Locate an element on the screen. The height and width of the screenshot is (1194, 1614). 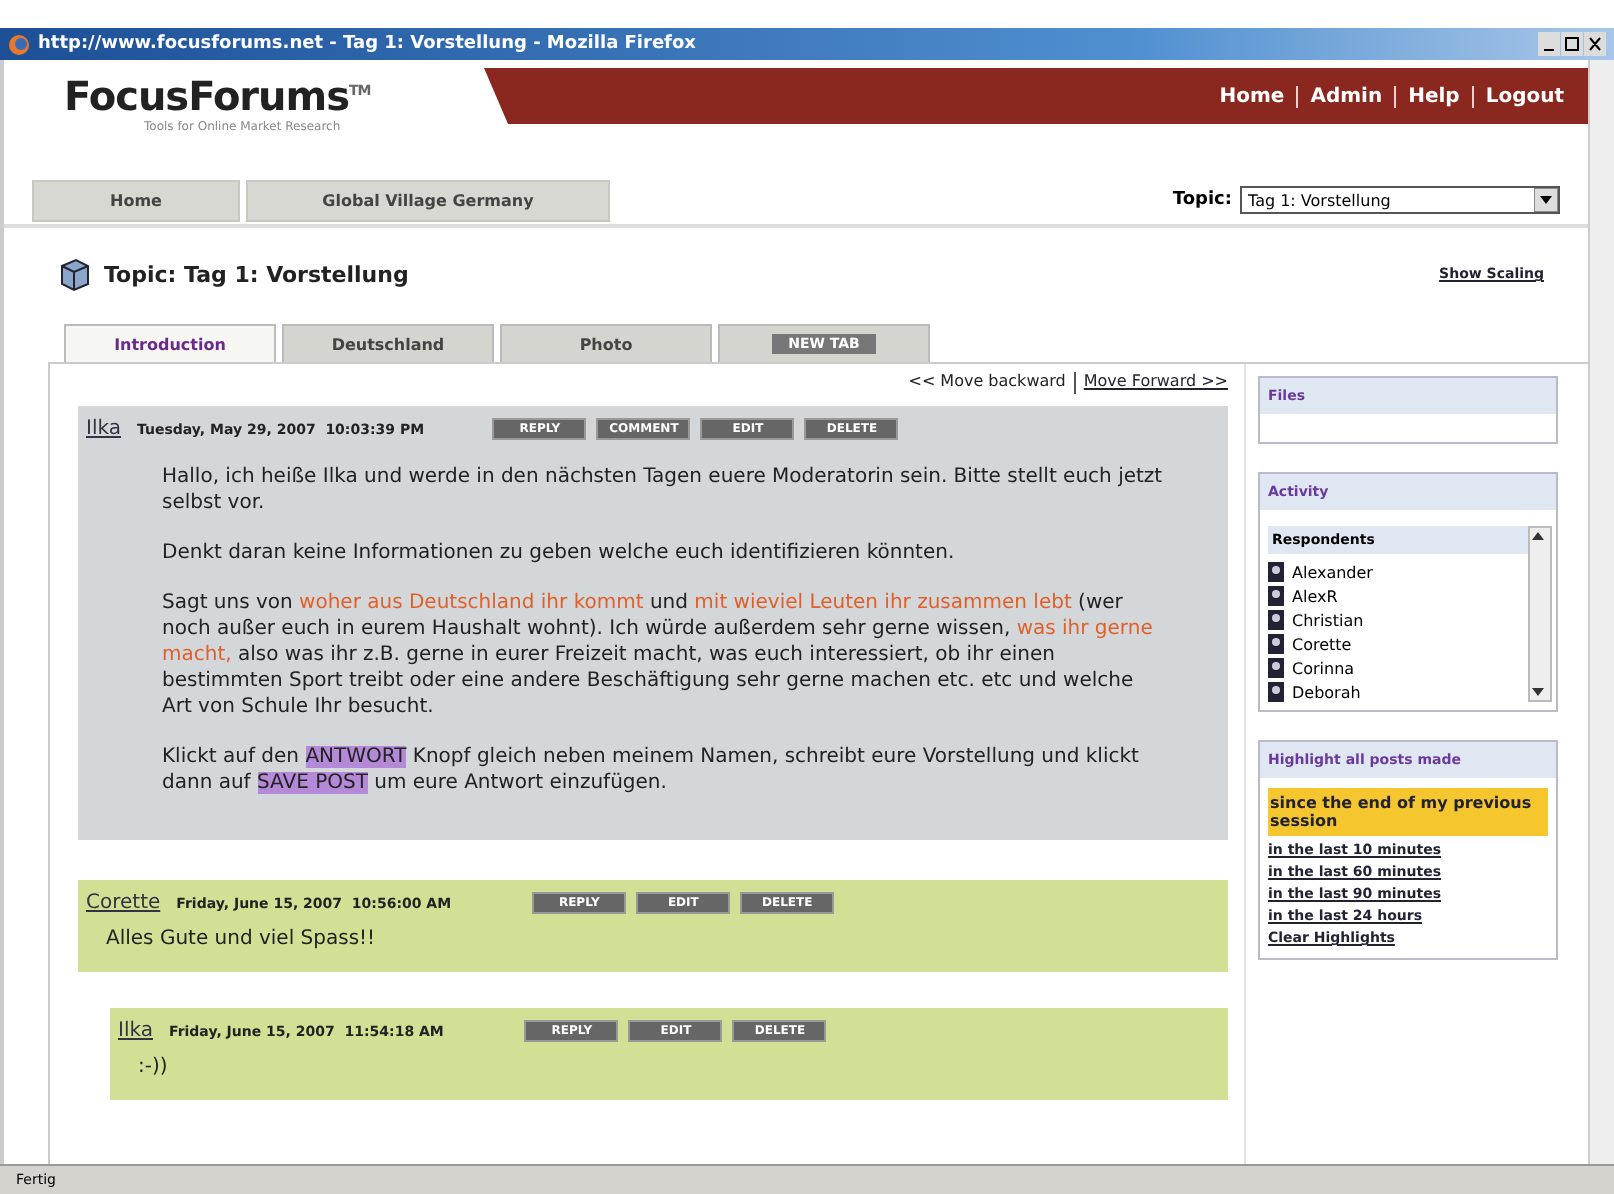
respondent-item: Christian is located at coordinates (1398, 620).